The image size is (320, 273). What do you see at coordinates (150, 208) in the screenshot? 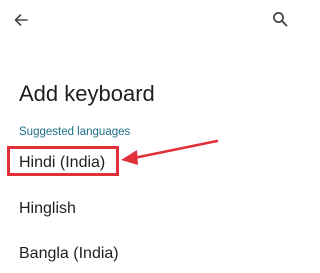
I see `language-item-hinglish: Hinglish` at bounding box center [150, 208].